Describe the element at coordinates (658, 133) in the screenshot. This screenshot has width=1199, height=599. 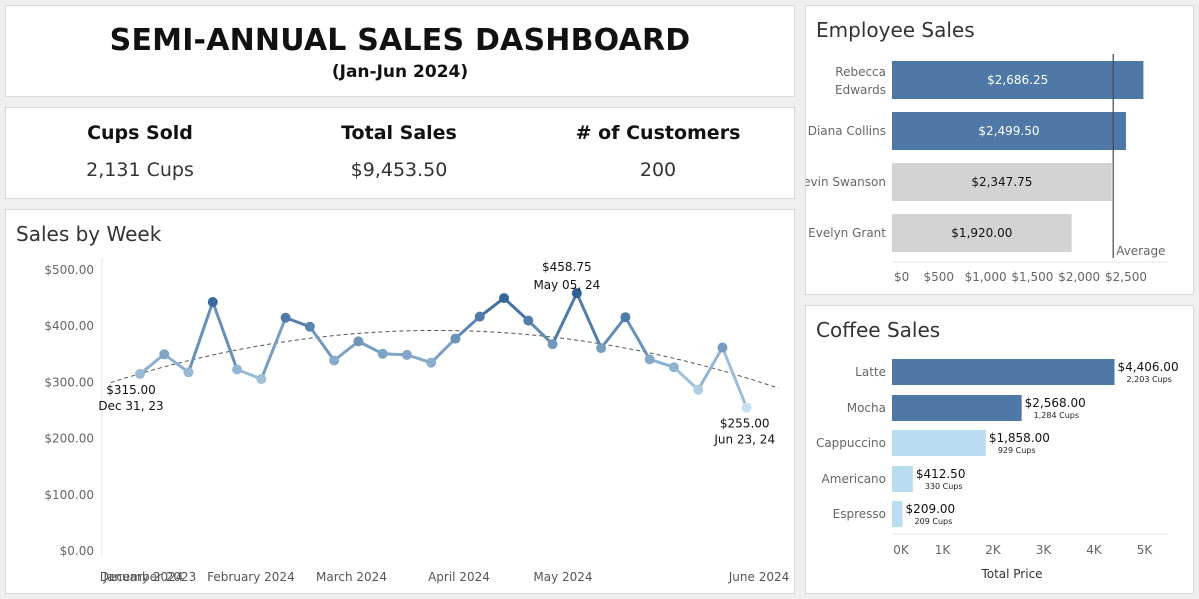
I see `kpi-label: # of Customers` at that location.